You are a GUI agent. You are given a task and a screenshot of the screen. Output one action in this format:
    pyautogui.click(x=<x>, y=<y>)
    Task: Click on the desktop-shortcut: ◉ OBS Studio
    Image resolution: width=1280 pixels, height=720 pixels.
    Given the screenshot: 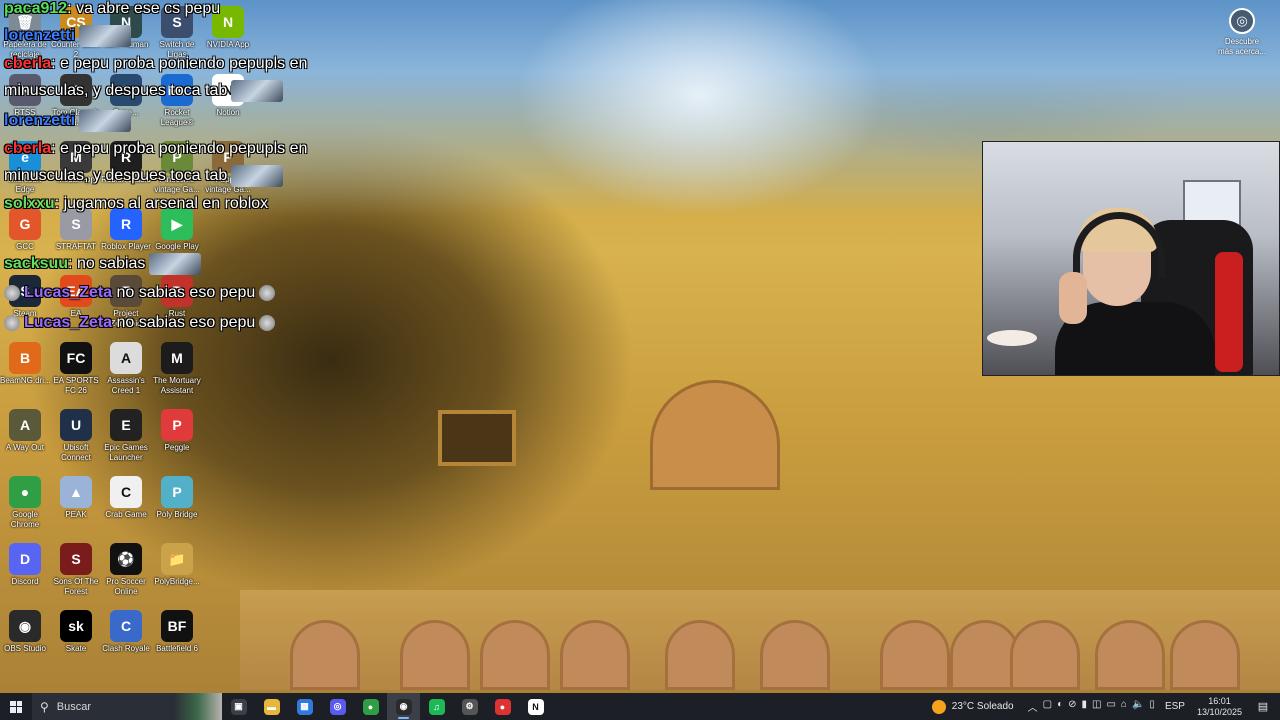 What is the action you would take?
    pyautogui.click(x=25, y=632)
    